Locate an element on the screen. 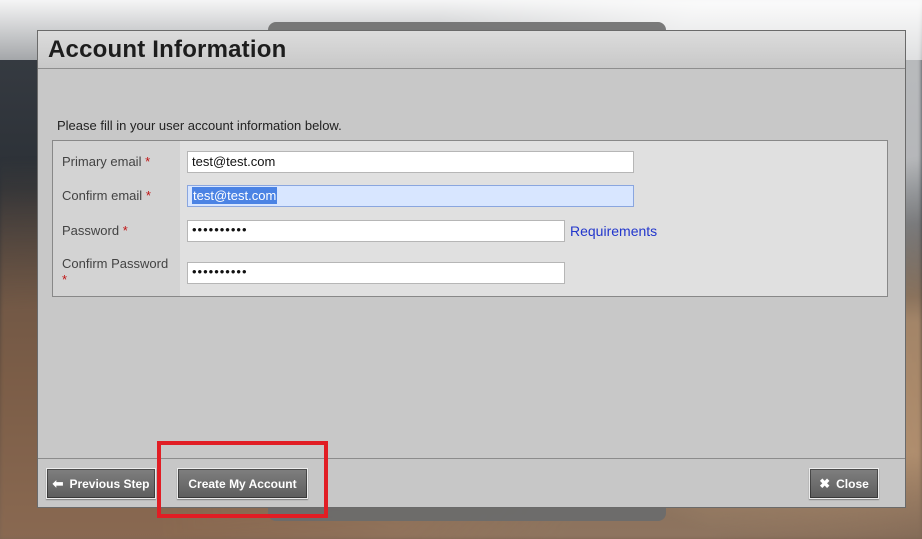 This screenshot has width=922, height=539. confirm-password-row: Confirm Password * •••••••••• is located at coordinates (470, 272).